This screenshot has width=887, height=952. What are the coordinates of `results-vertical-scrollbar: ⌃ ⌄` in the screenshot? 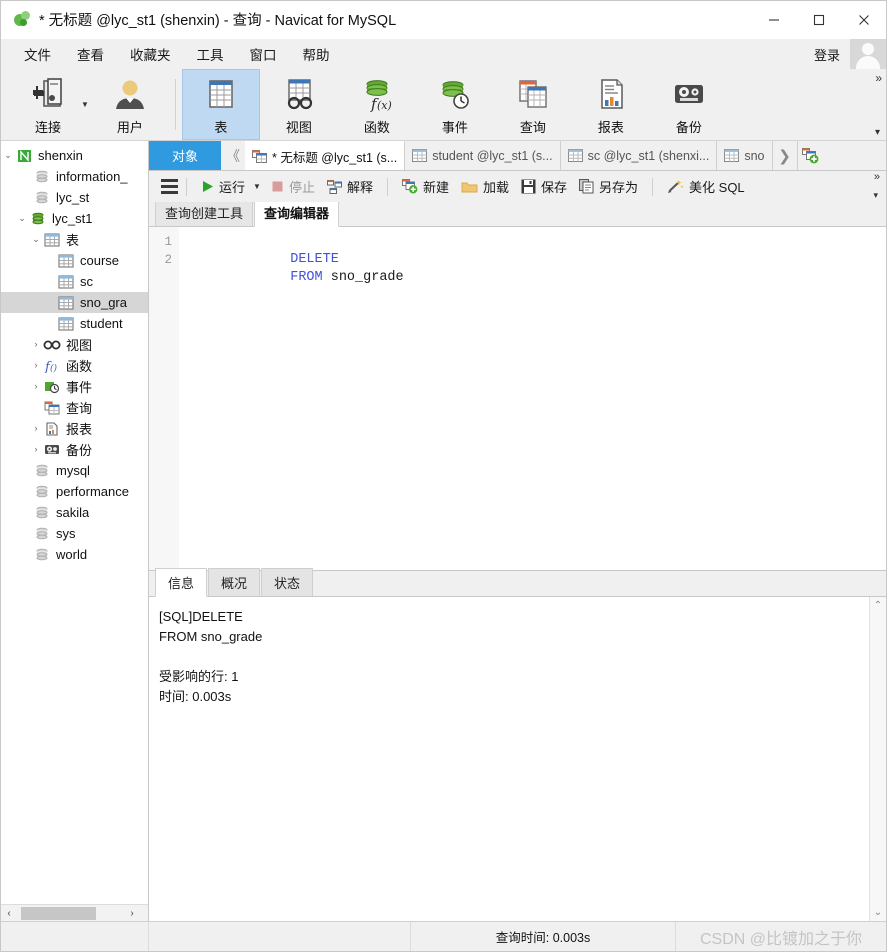 It's located at (877, 759).